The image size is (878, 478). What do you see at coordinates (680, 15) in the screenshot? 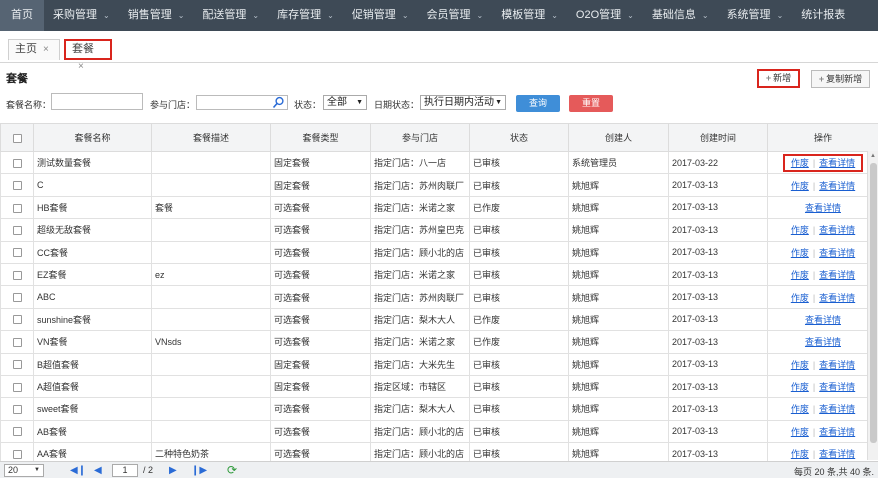
I see `nav-basic-info: 基础信息 ⌄` at bounding box center [680, 15].